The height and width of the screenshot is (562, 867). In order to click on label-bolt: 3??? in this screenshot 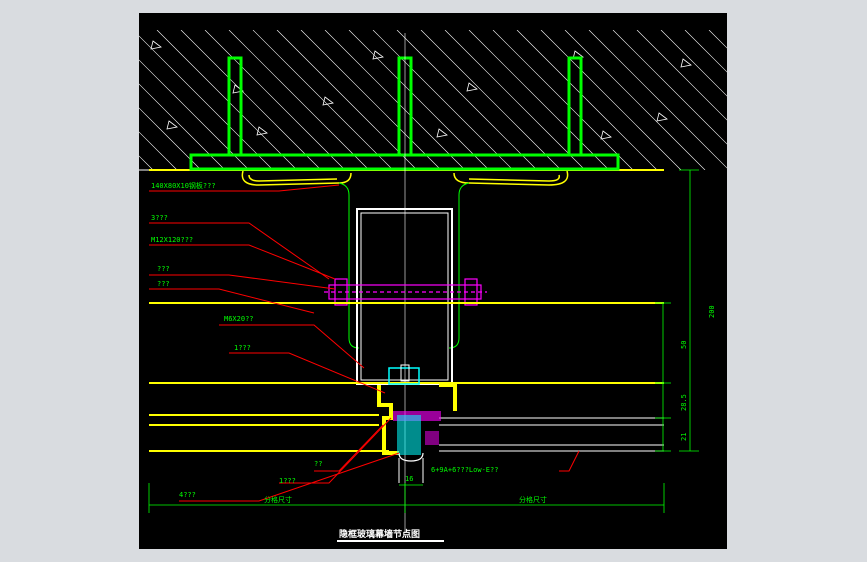, I will do `click(159, 218)`.